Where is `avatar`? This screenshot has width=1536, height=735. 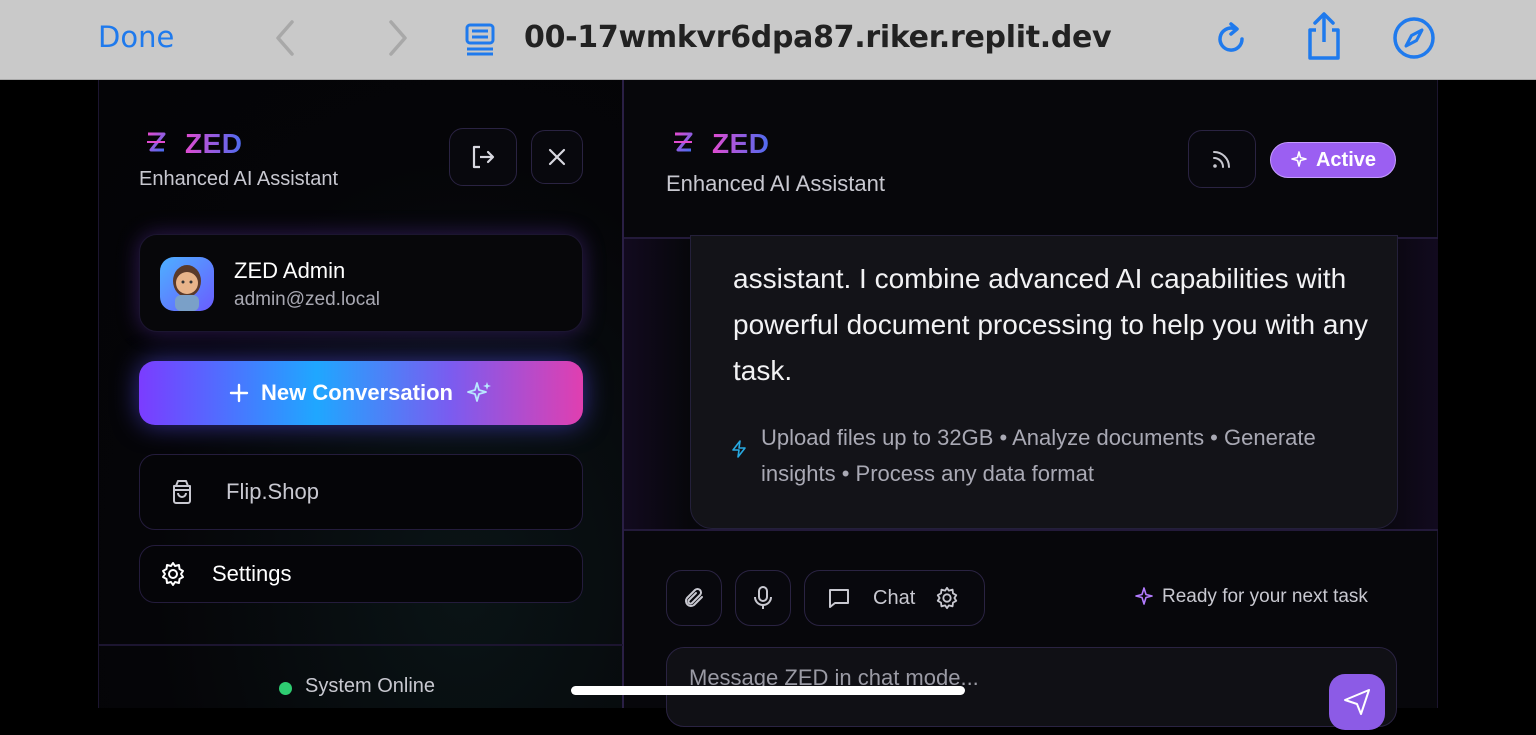 avatar is located at coordinates (187, 284).